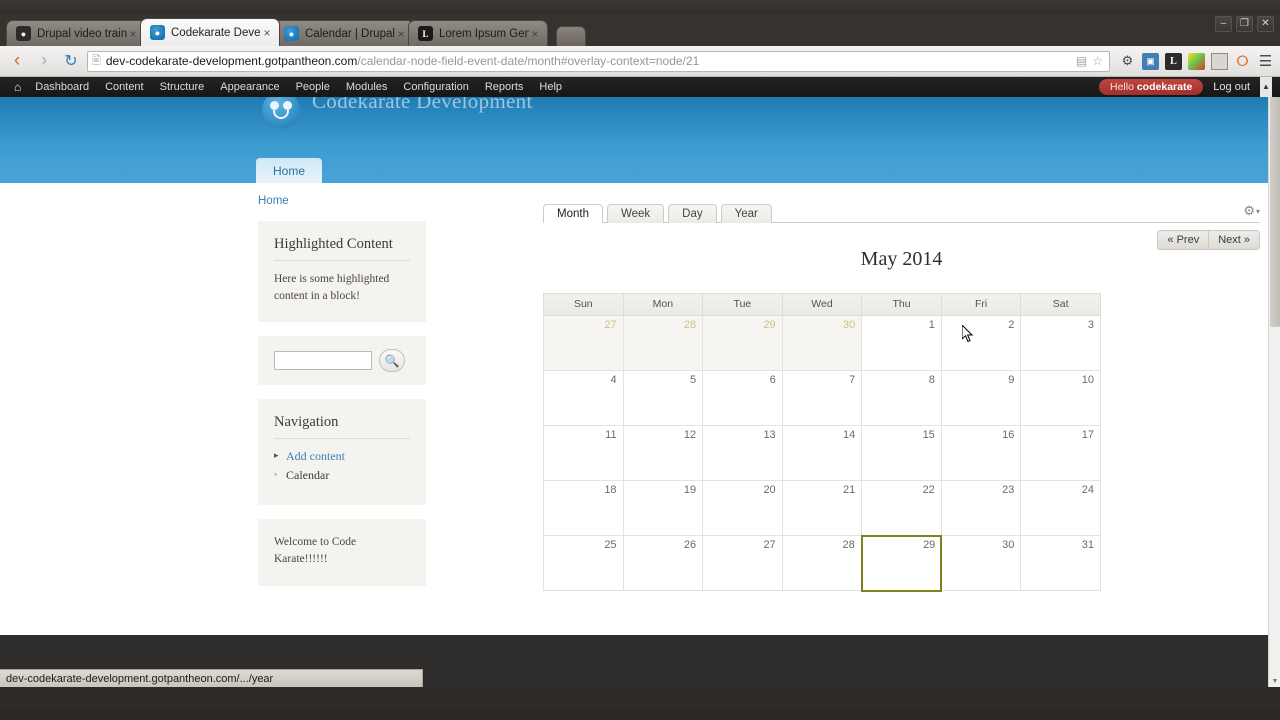 The height and width of the screenshot is (720, 1280). Describe the element at coordinates (742, 453) in the screenshot. I see `calendar-day-cell: 13` at that location.